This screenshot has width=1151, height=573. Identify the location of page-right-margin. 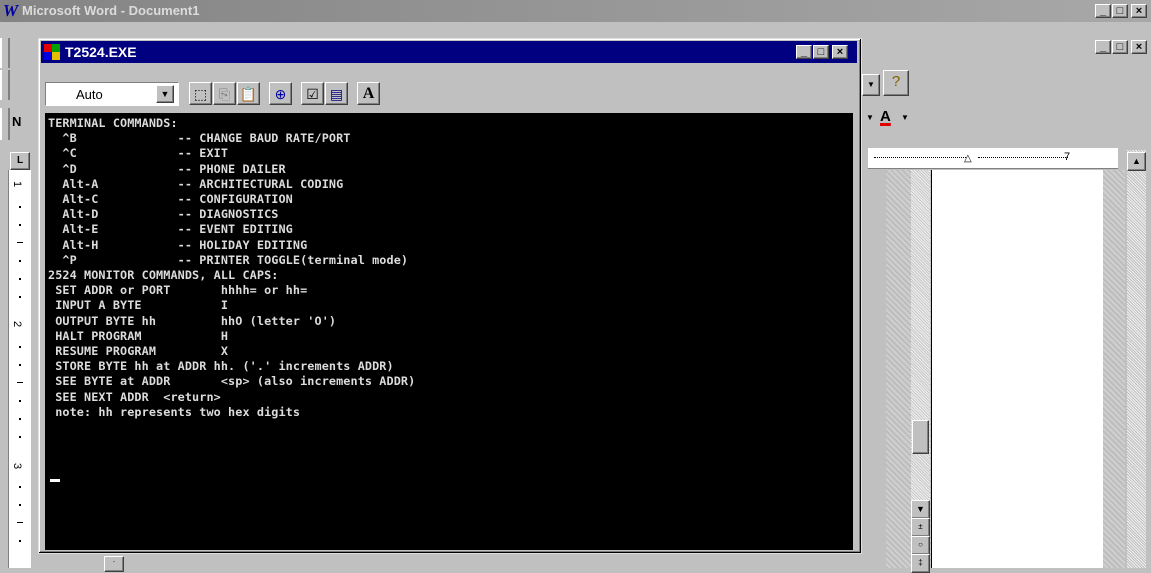
(1114, 369).